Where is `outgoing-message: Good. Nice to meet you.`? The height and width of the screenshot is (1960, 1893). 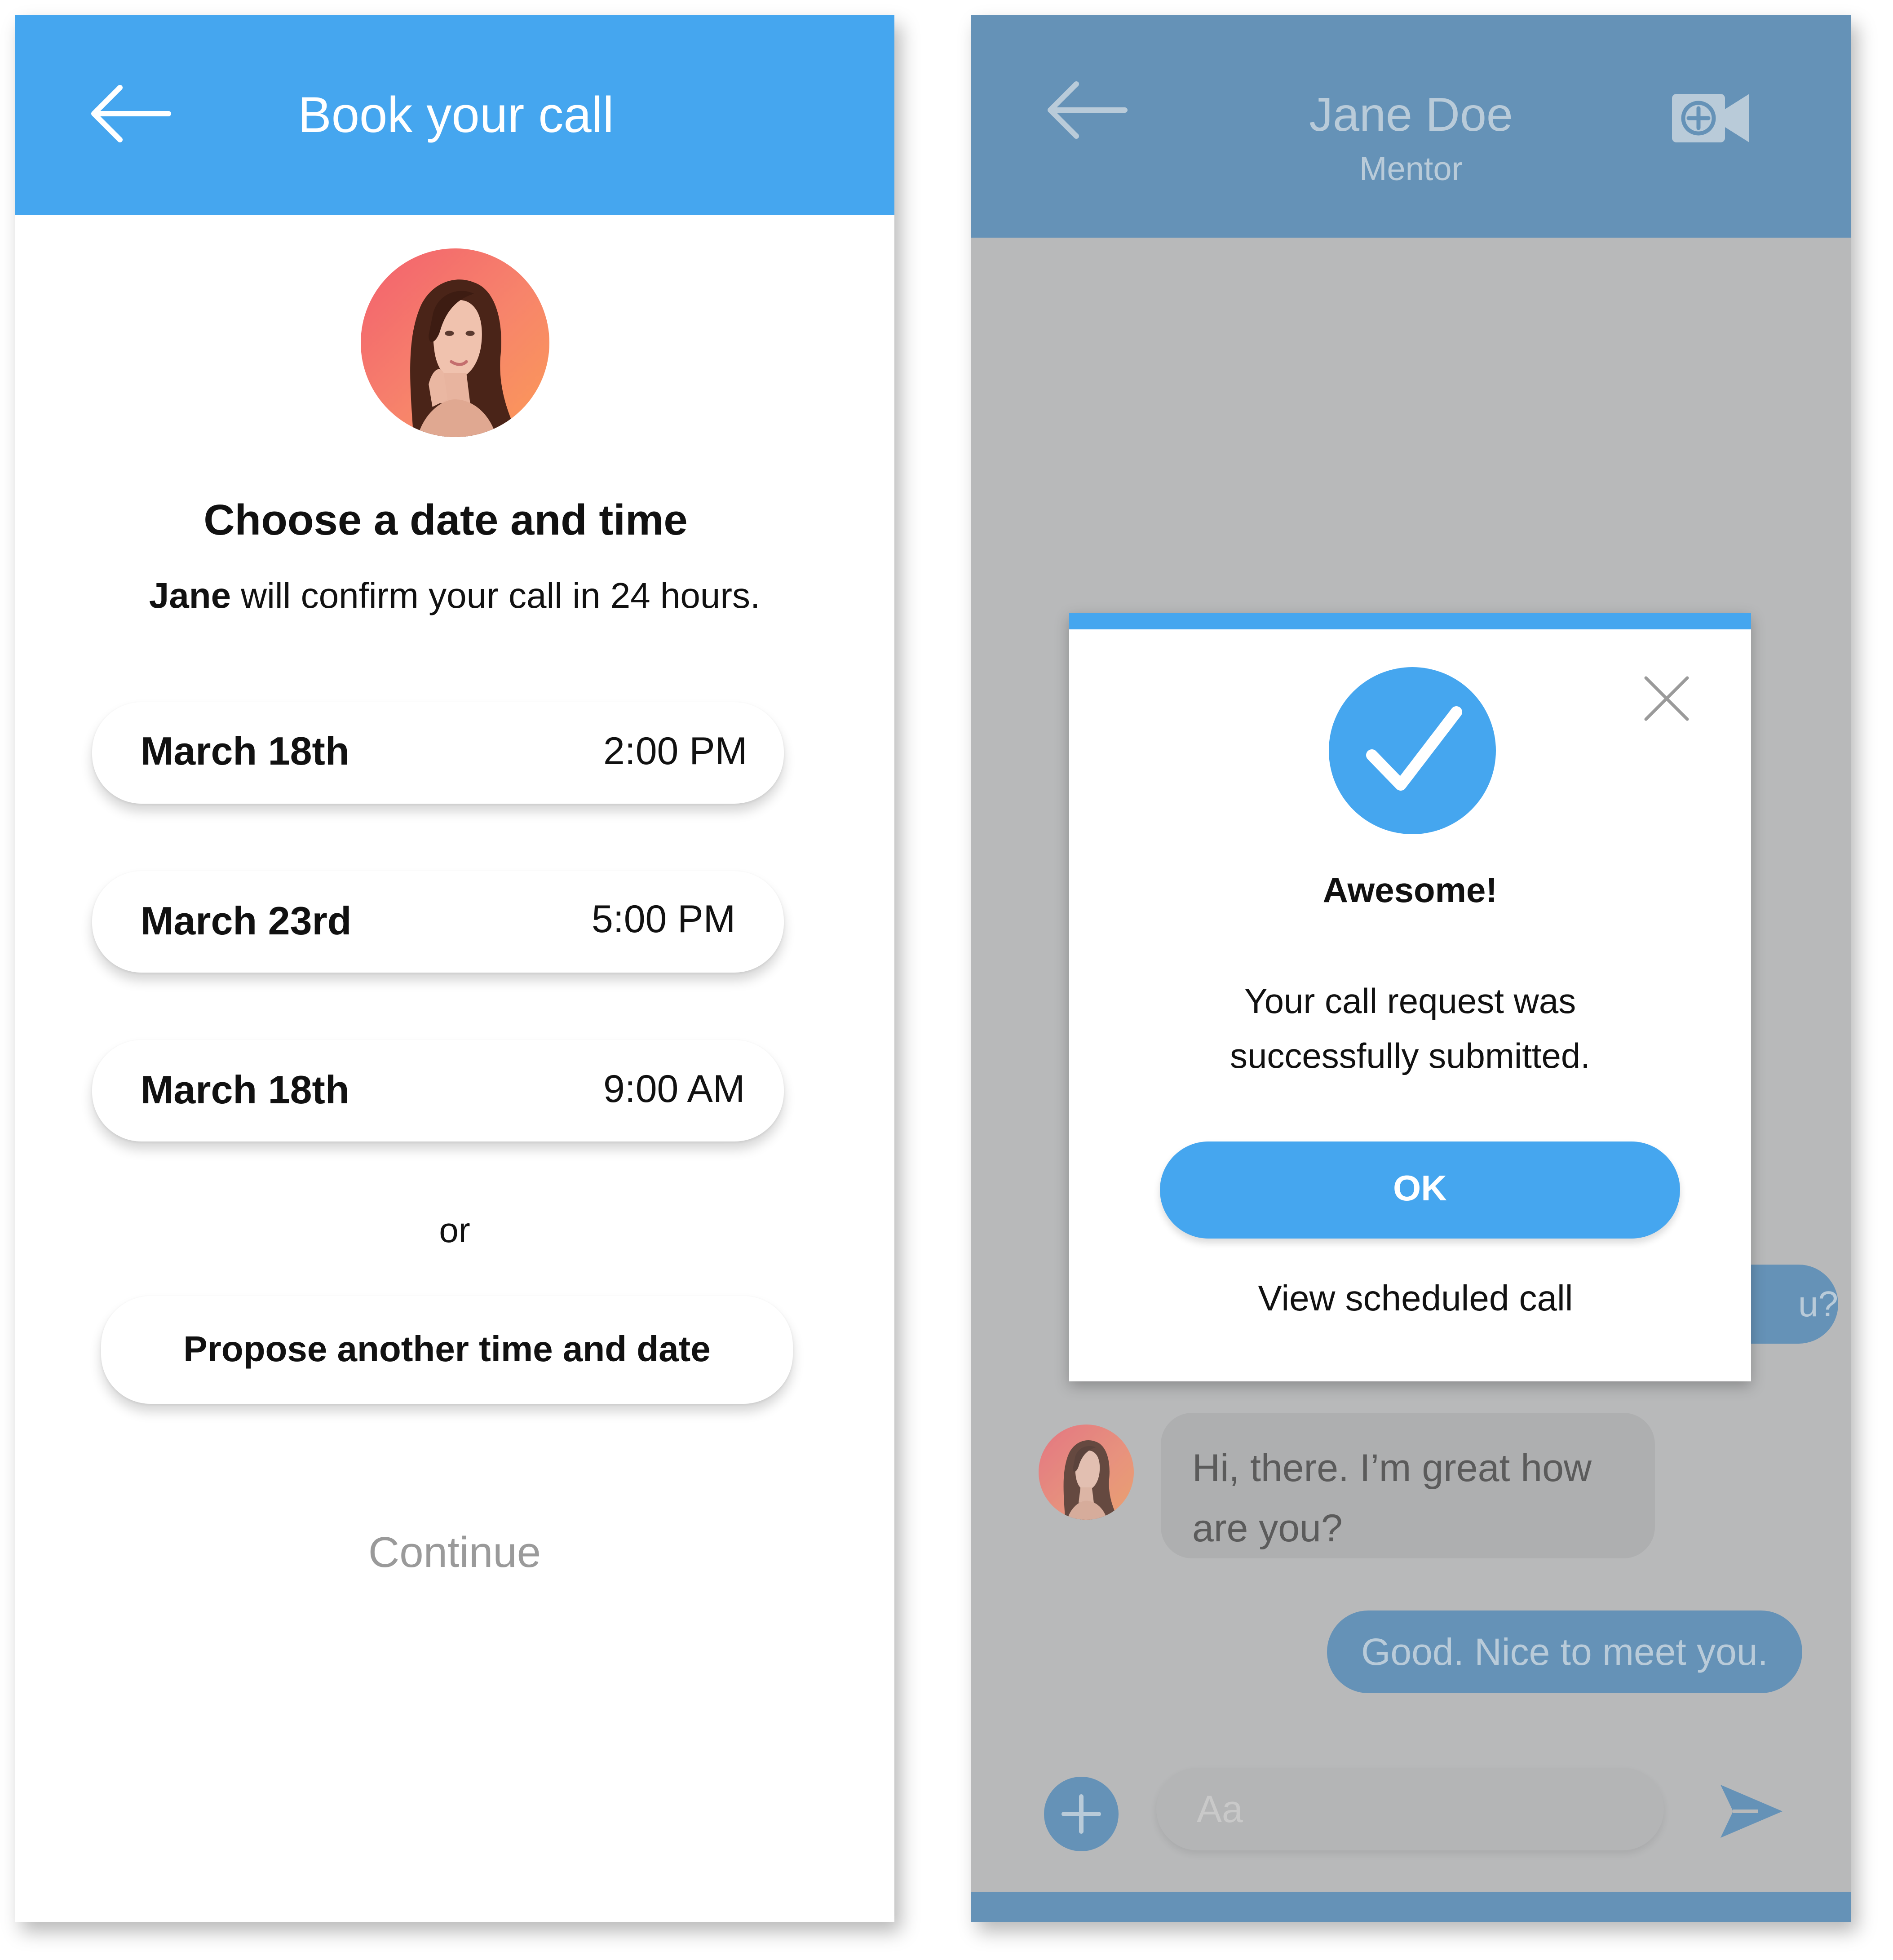
outgoing-message: Good. Nice to meet you. is located at coordinates (1564, 1652).